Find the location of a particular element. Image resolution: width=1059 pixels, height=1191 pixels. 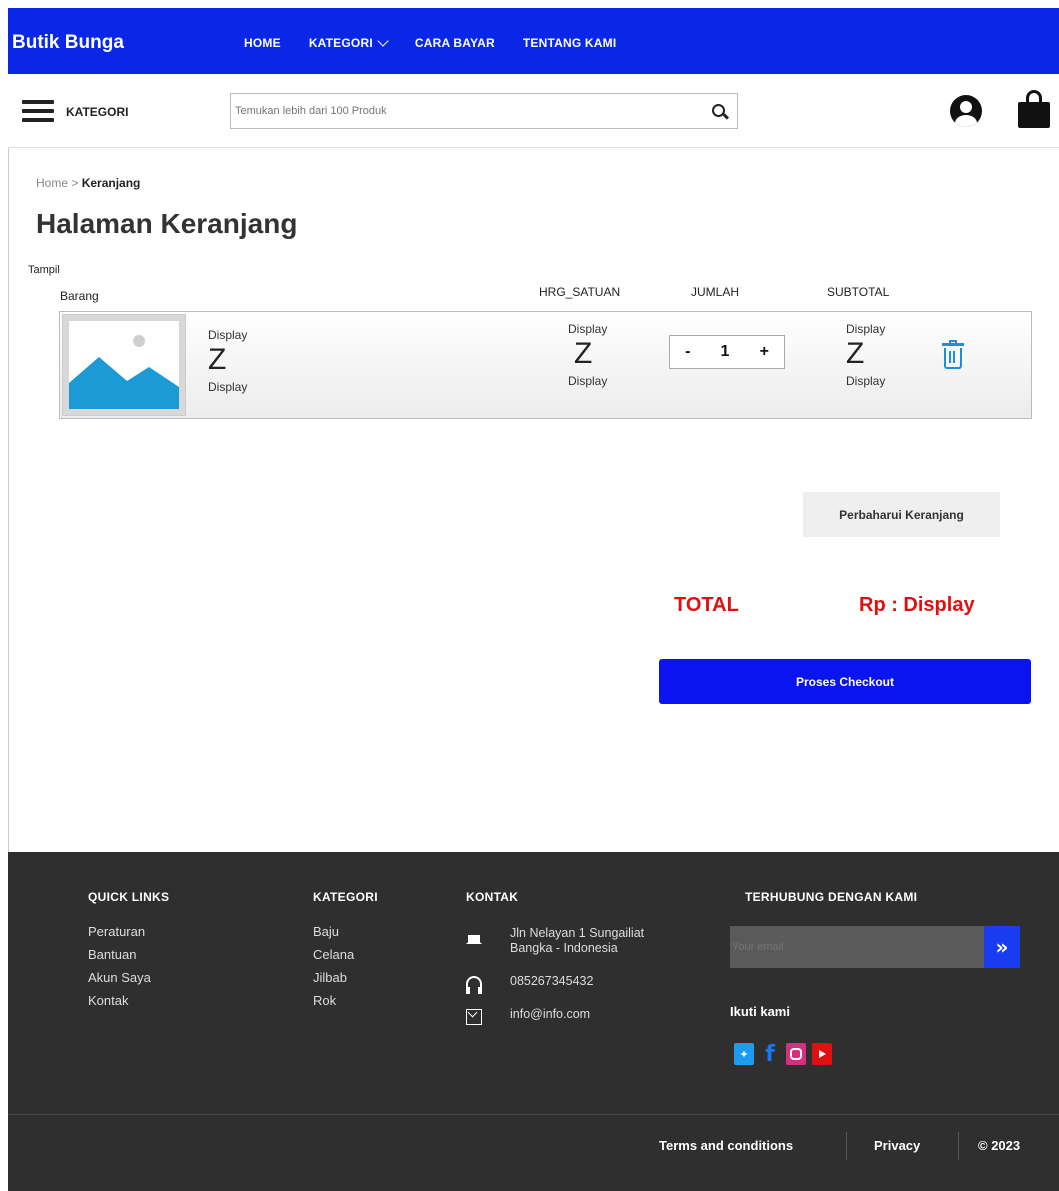

newsletter-email-input is located at coordinates (857, 947).